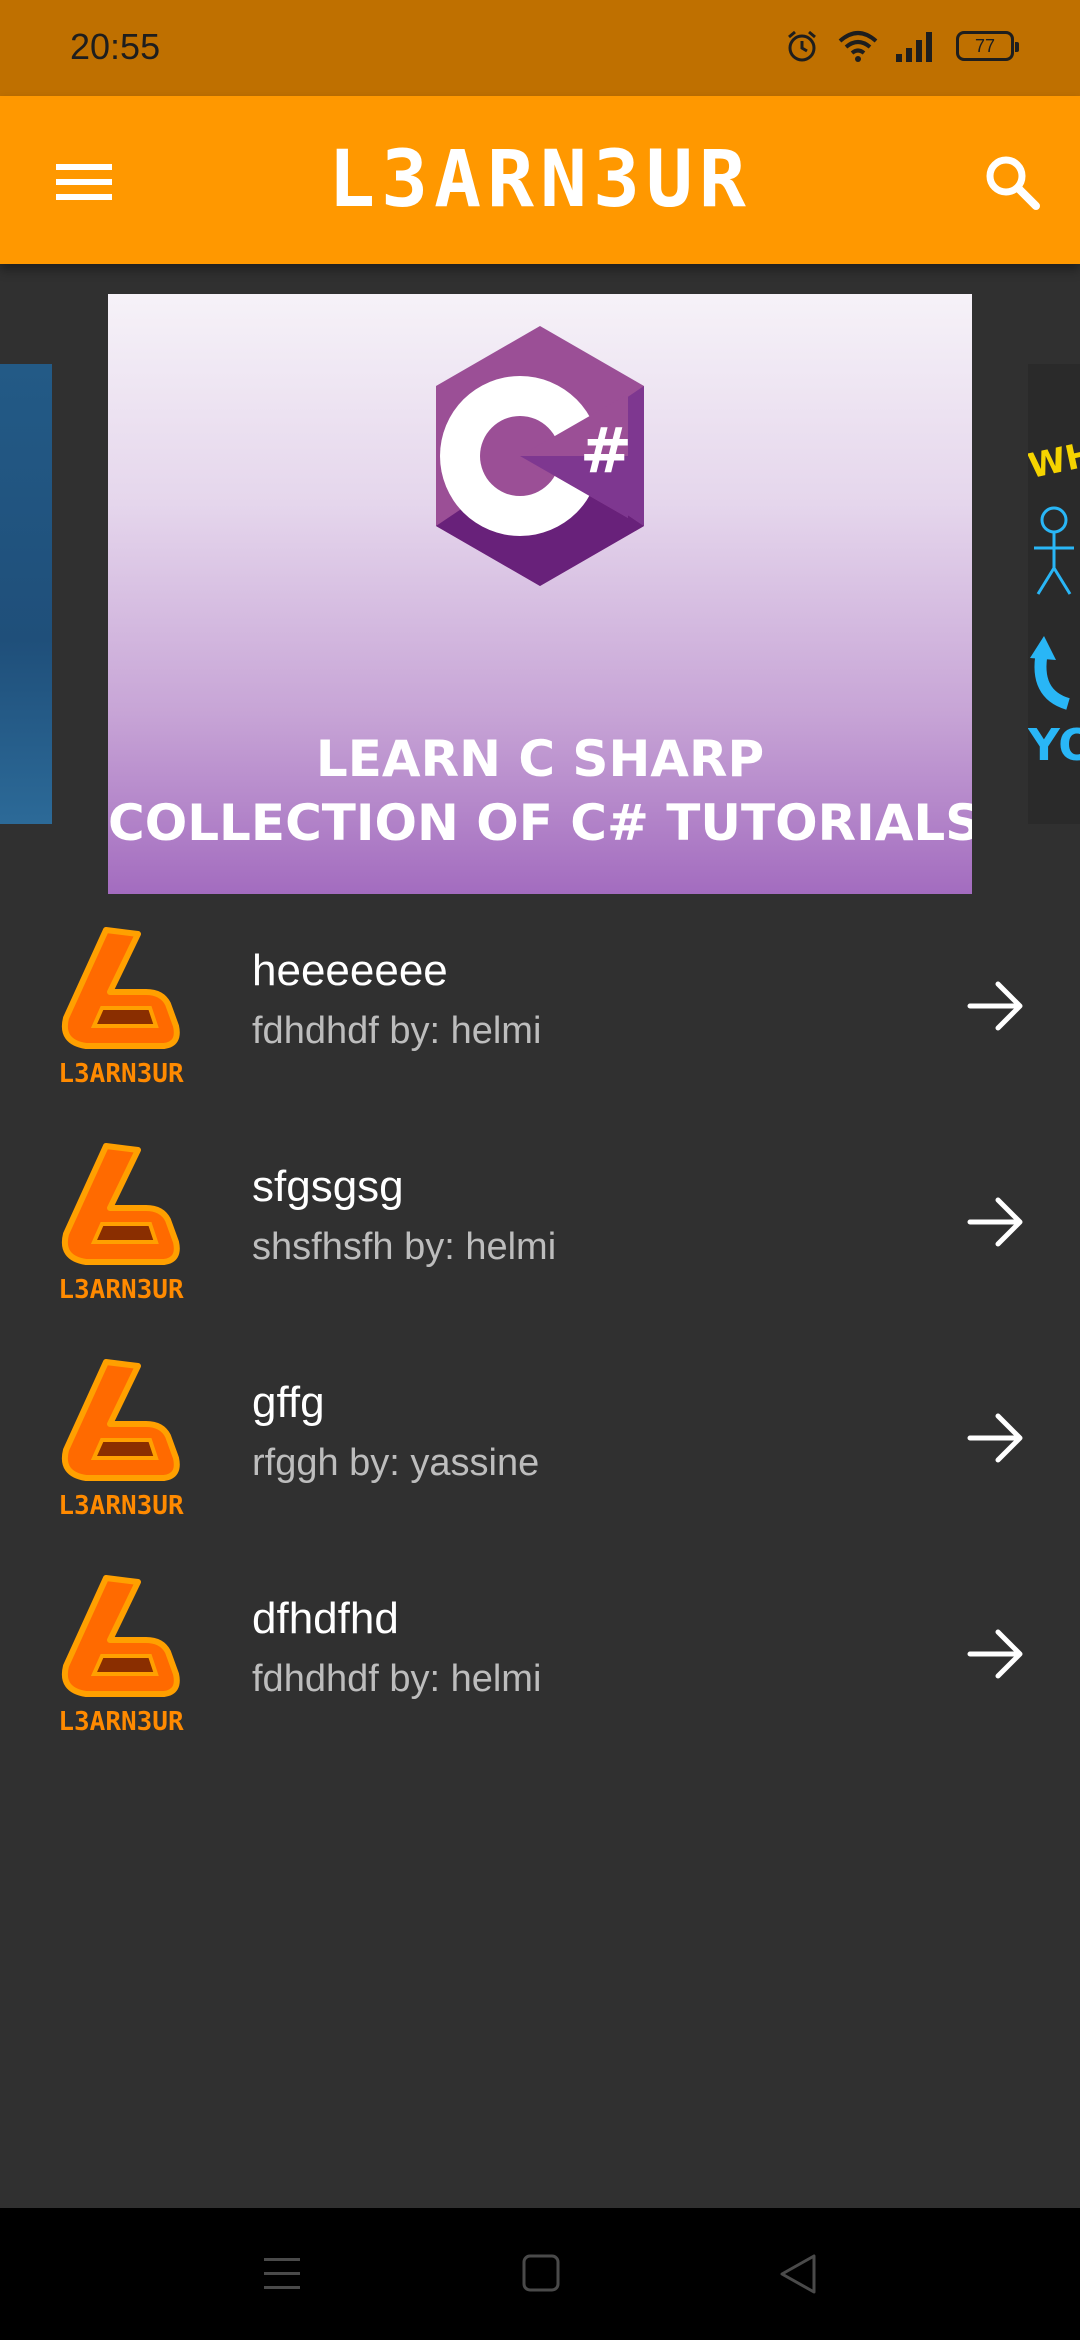 The image size is (1080, 2340). I want to click on home-icon, so click(540, 2274).